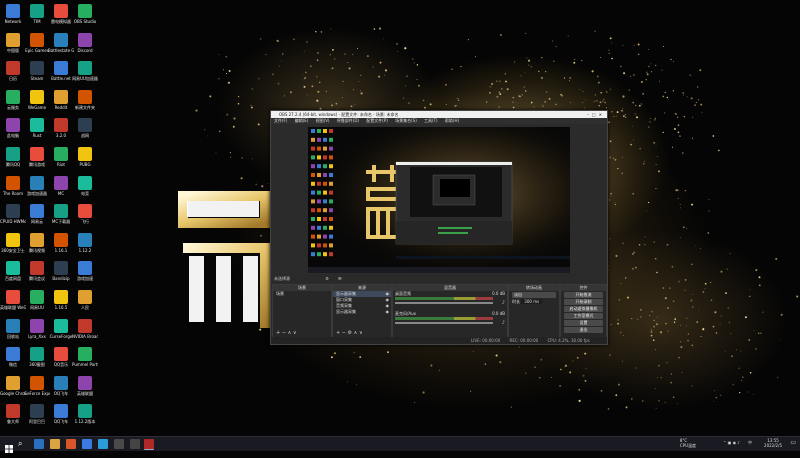  What do you see at coordinates (532, 301) in the screenshot?
I see `duration-input: 300 ms` at bounding box center [532, 301].